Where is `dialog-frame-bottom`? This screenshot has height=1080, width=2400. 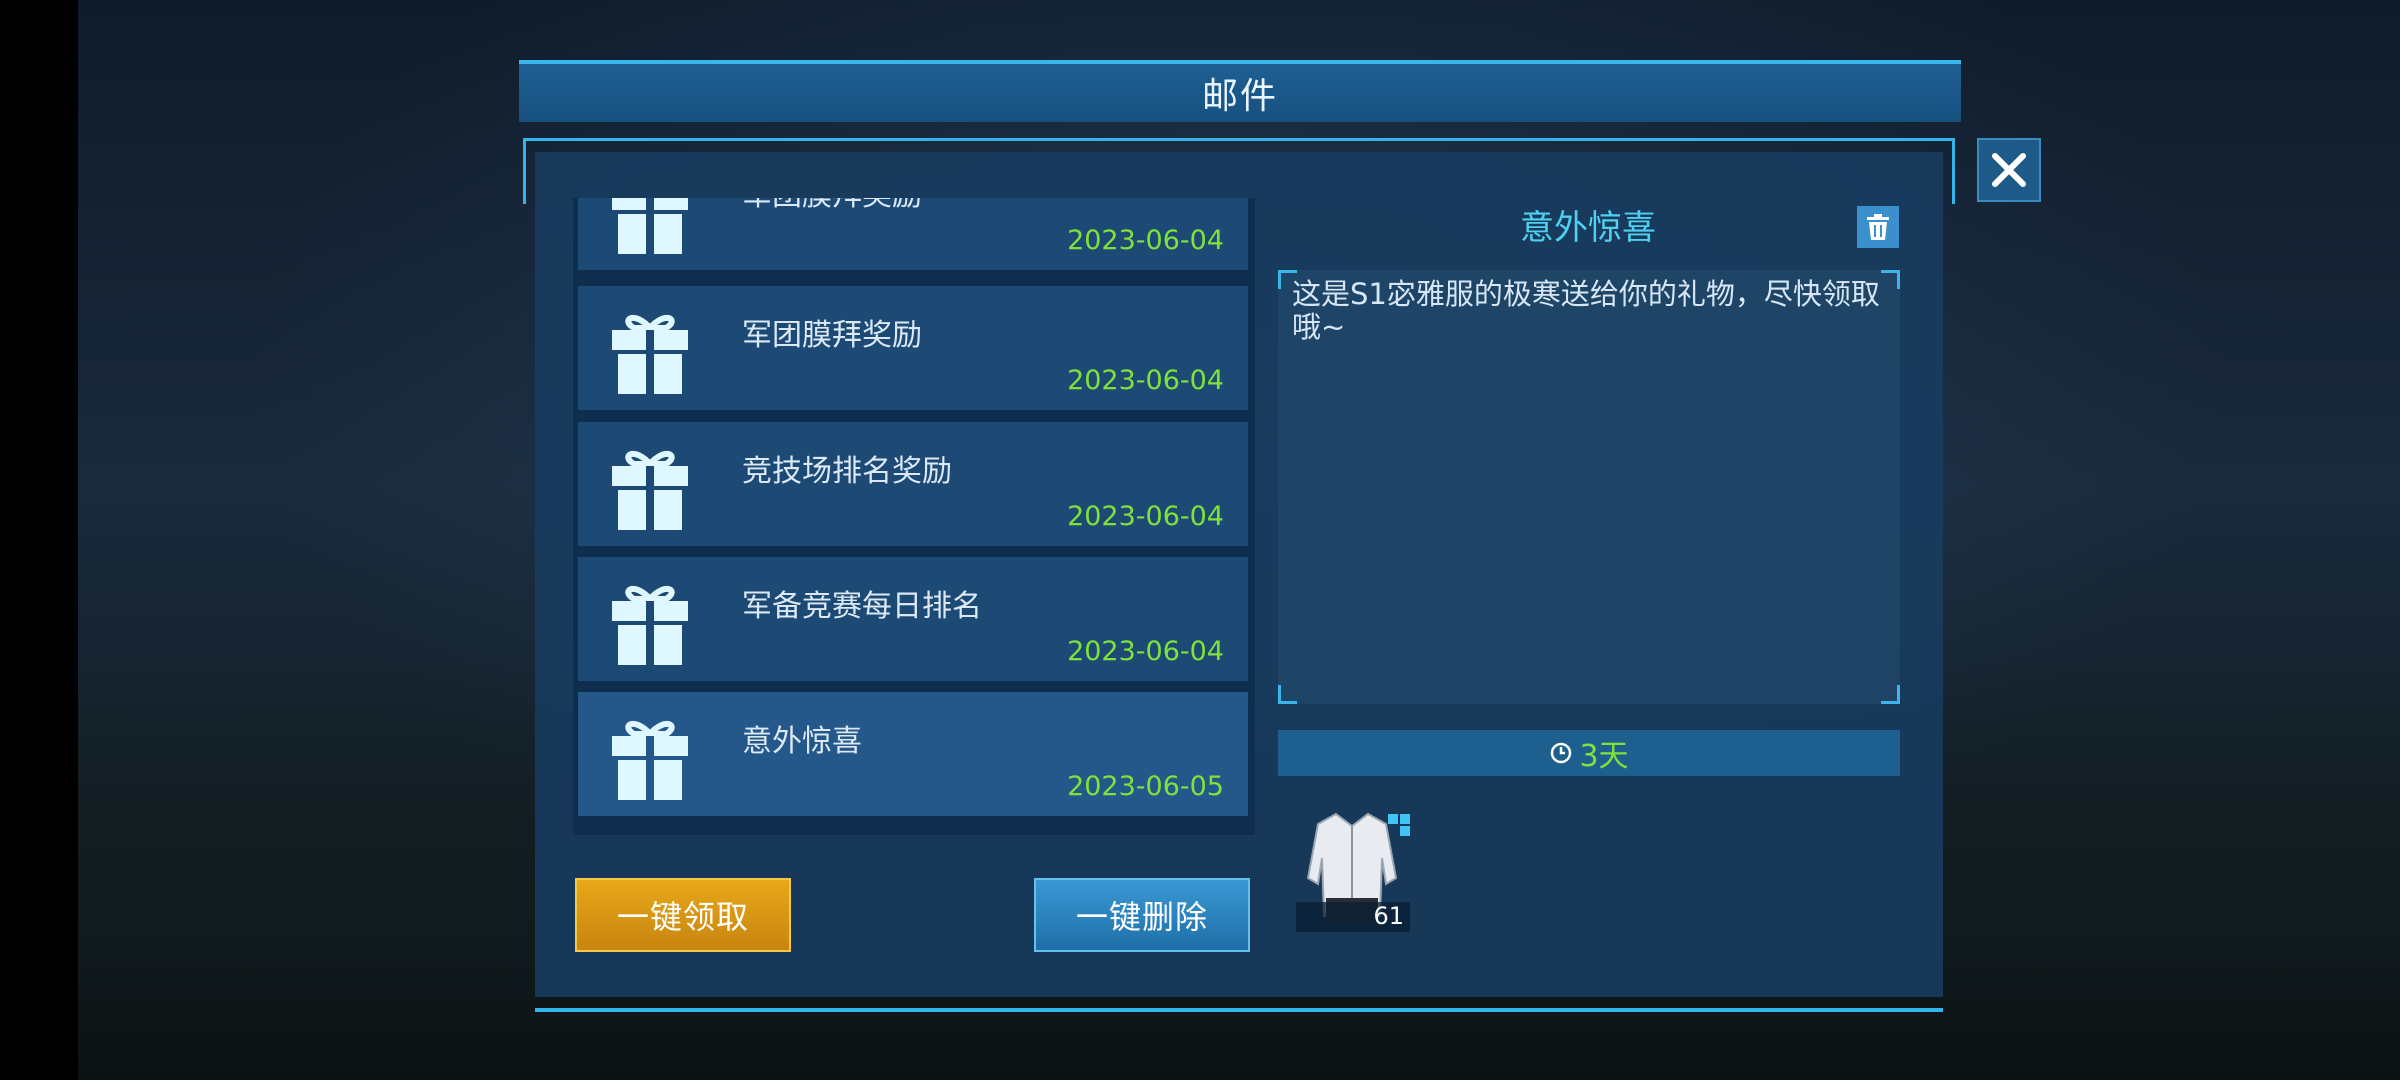 dialog-frame-bottom is located at coordinates (1239, 1010).